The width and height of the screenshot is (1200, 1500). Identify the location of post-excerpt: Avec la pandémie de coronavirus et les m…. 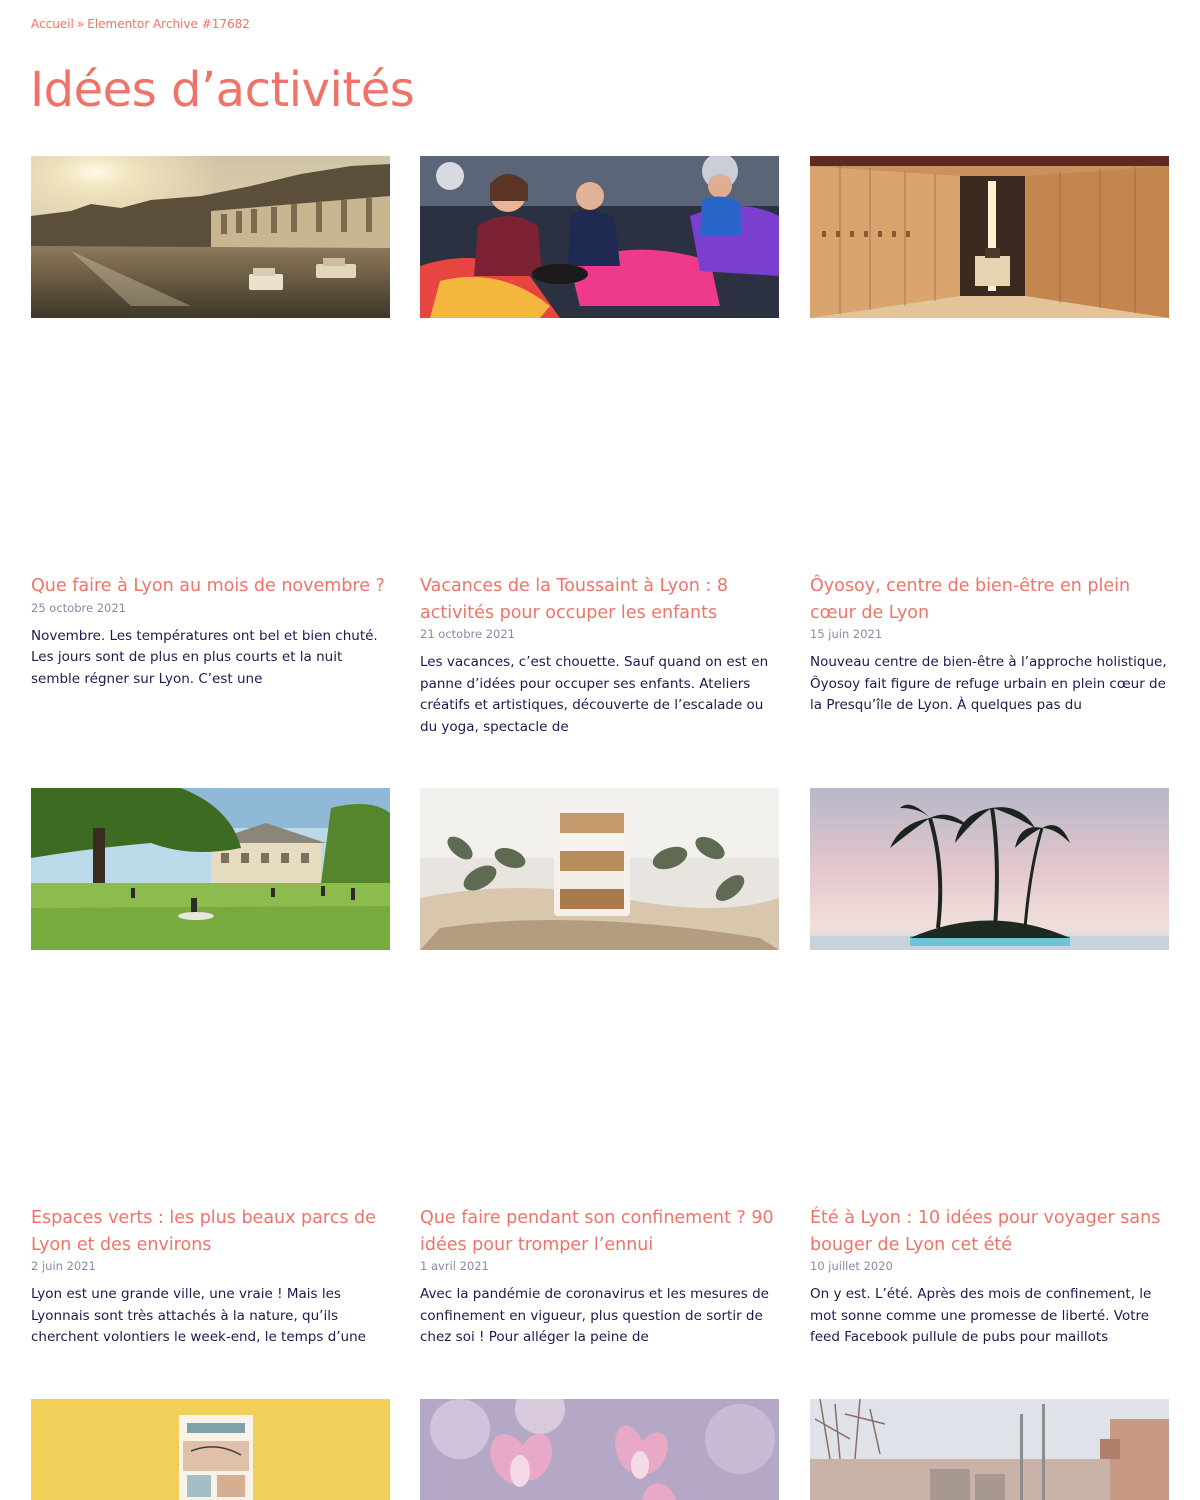
(594, 1315).